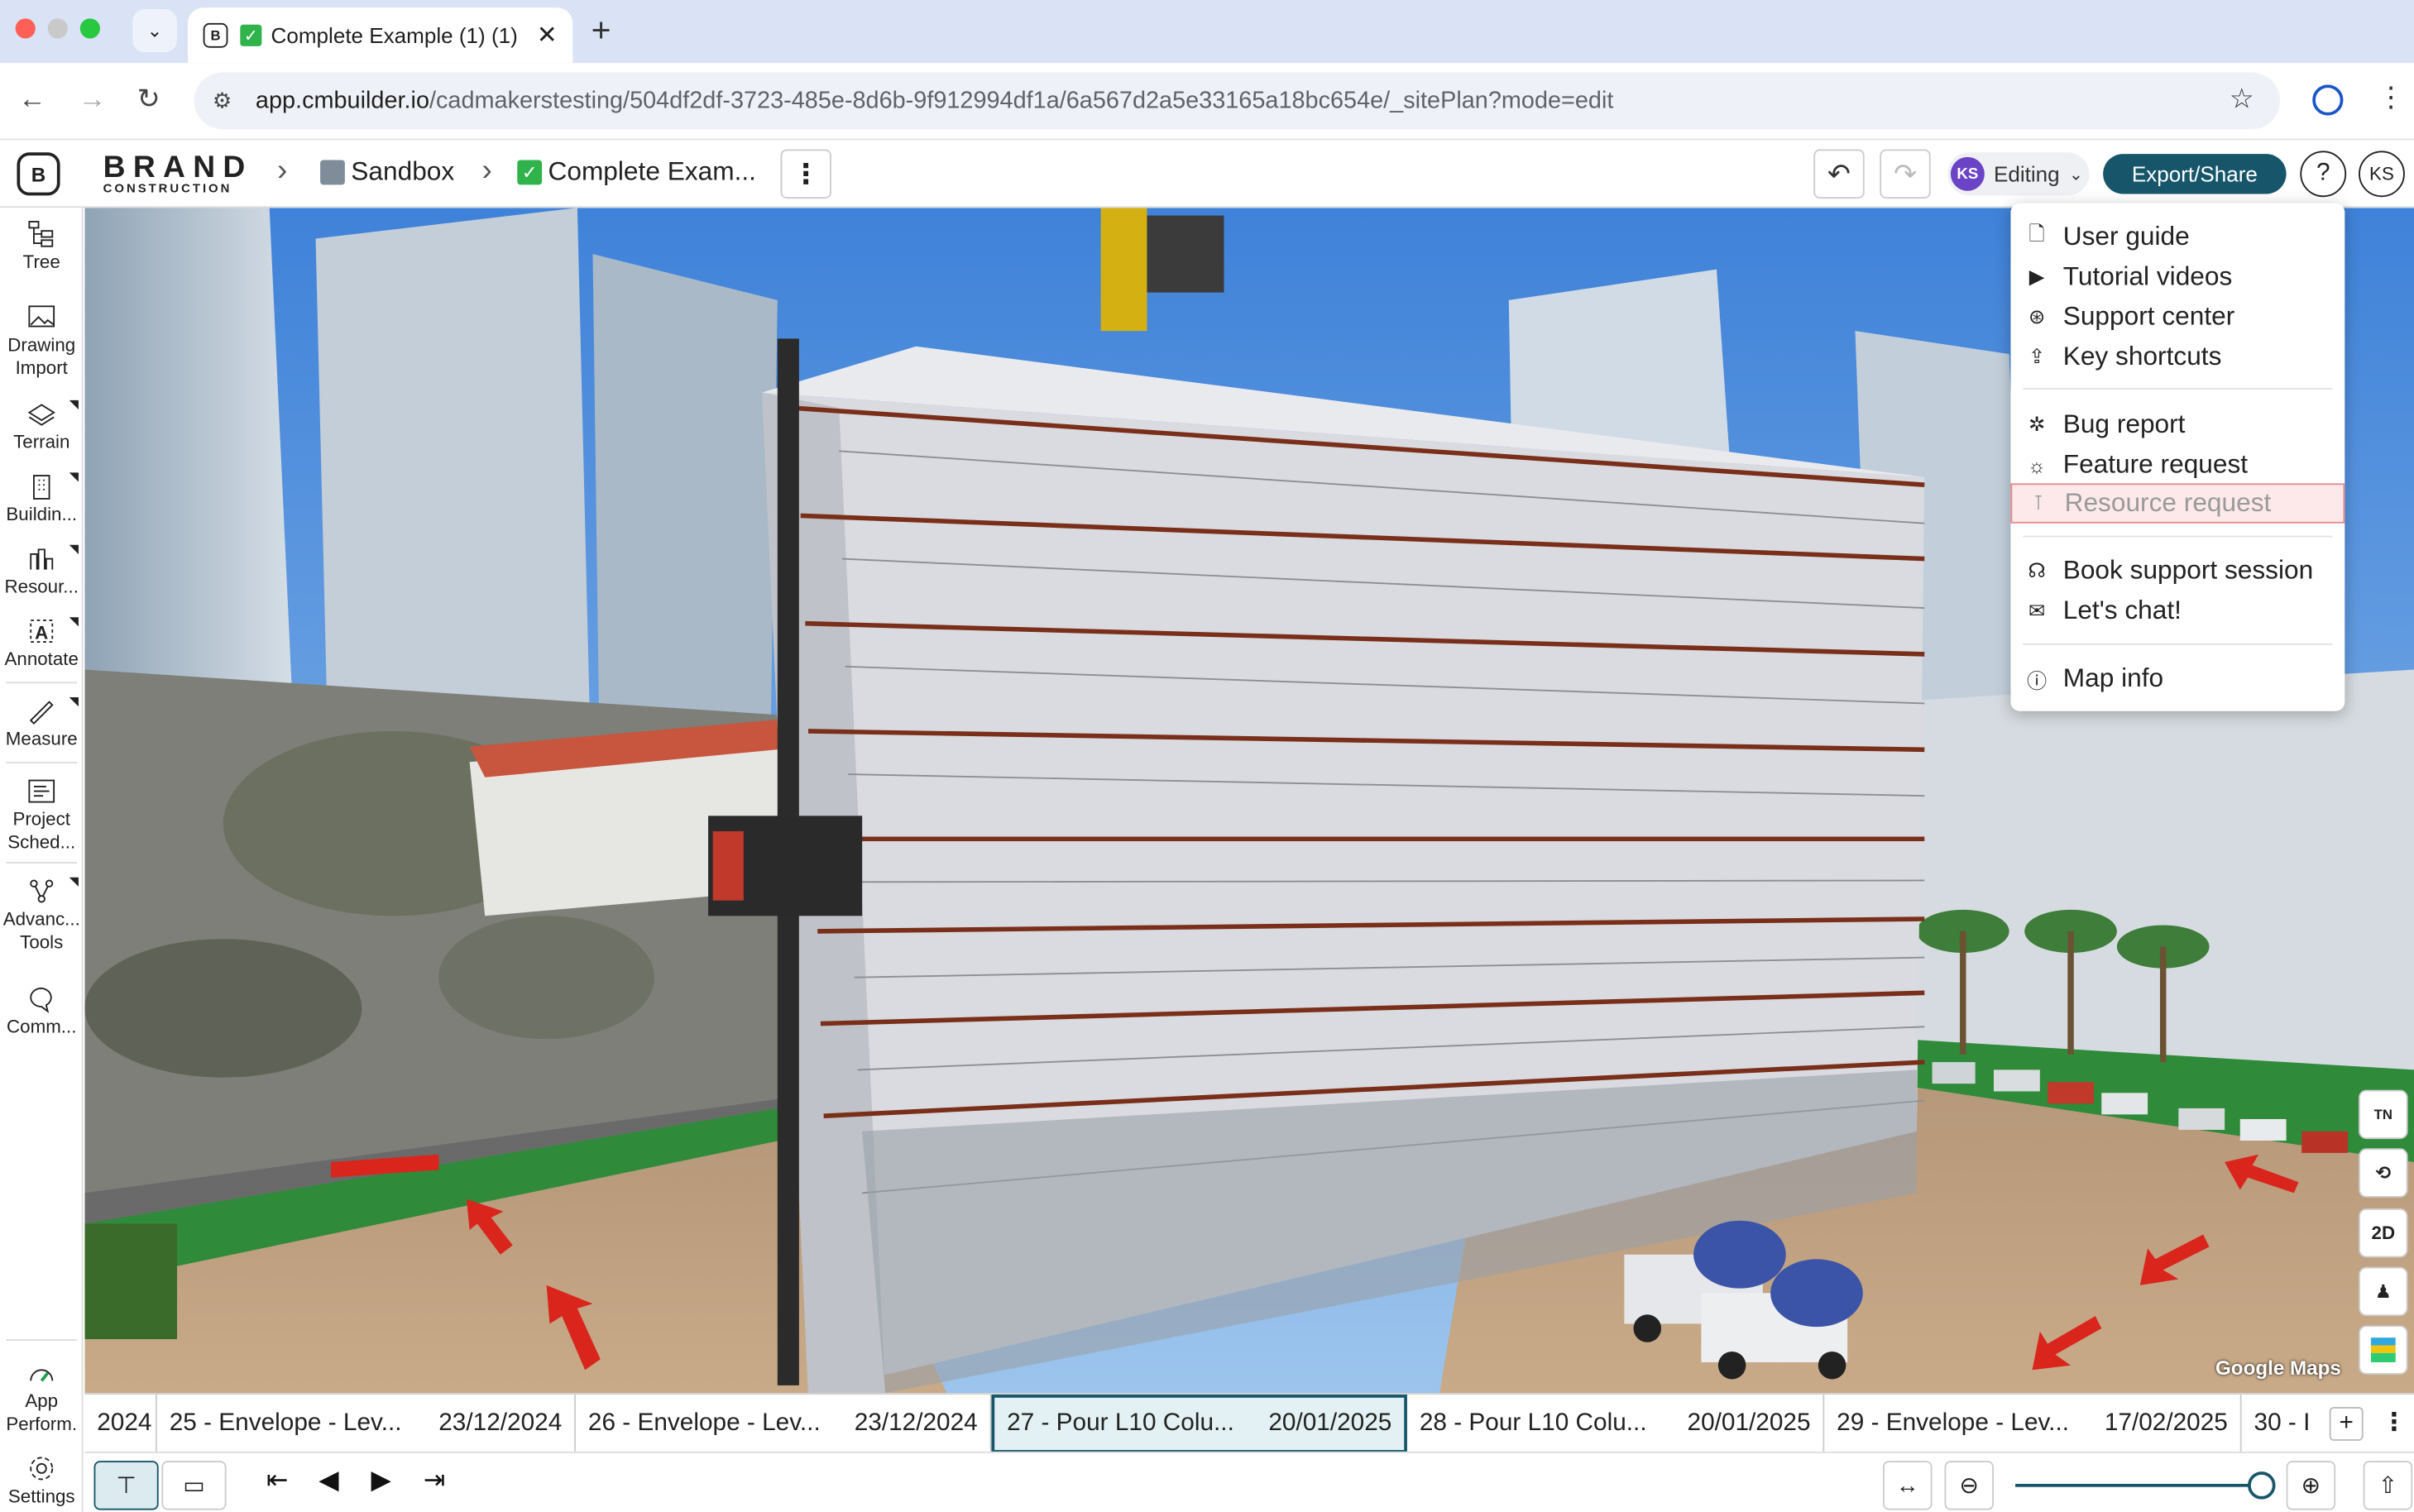  I want to click on zoom-out-icon: ⊖, so click(1969, 1486).